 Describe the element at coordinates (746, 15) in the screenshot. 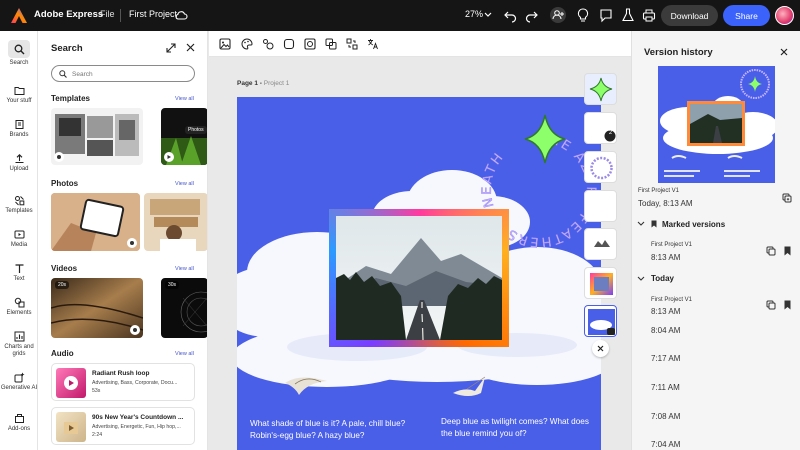

I see `share-button: Share` at that location.